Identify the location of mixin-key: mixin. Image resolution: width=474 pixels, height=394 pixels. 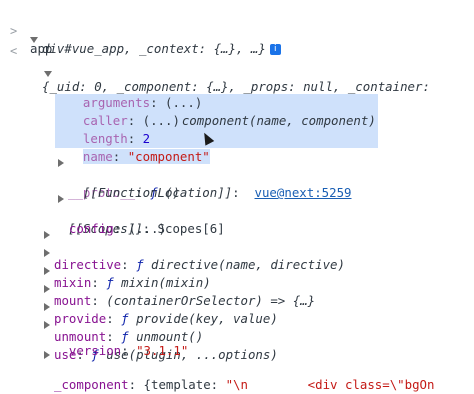
(73, 282).